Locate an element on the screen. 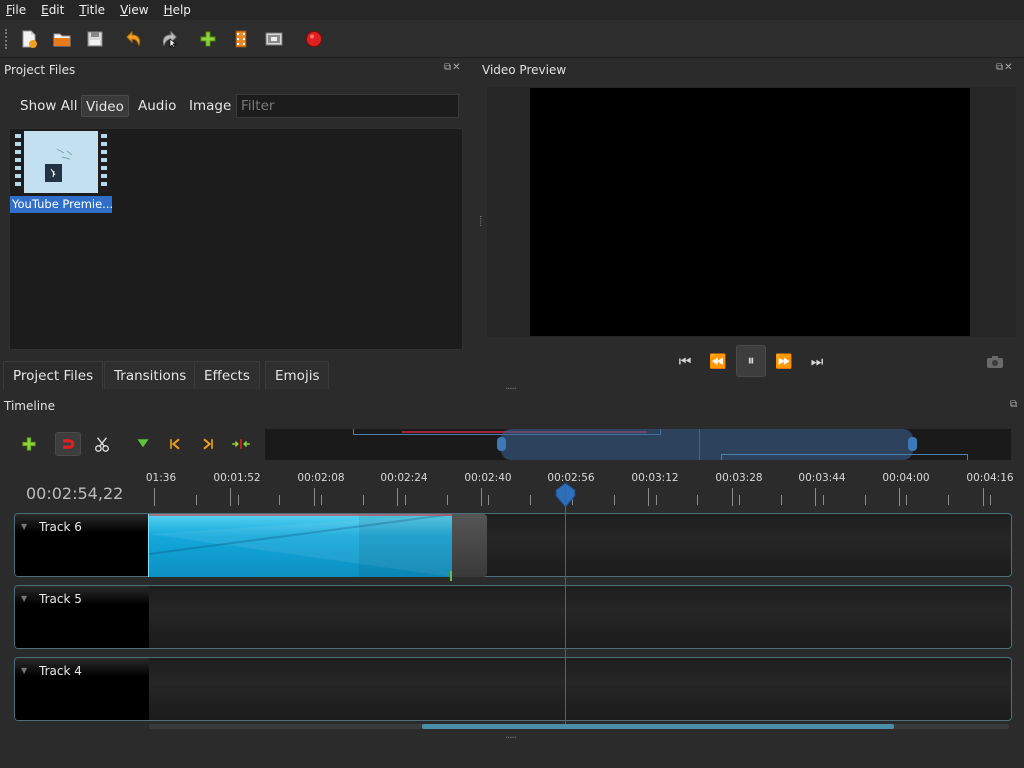  skip-start-icon: ⏮ is located at coordinates (685, 362).